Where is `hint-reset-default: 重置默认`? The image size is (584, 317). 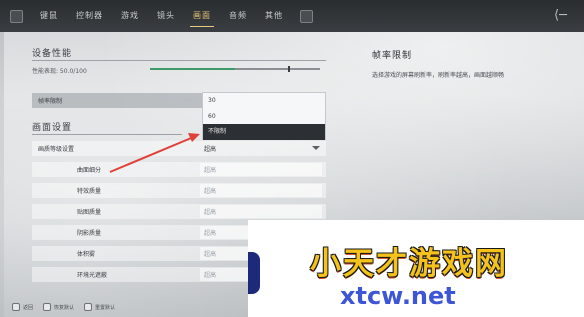 hint-reset-default: 重置默认 is located at coordinates (105, 307).